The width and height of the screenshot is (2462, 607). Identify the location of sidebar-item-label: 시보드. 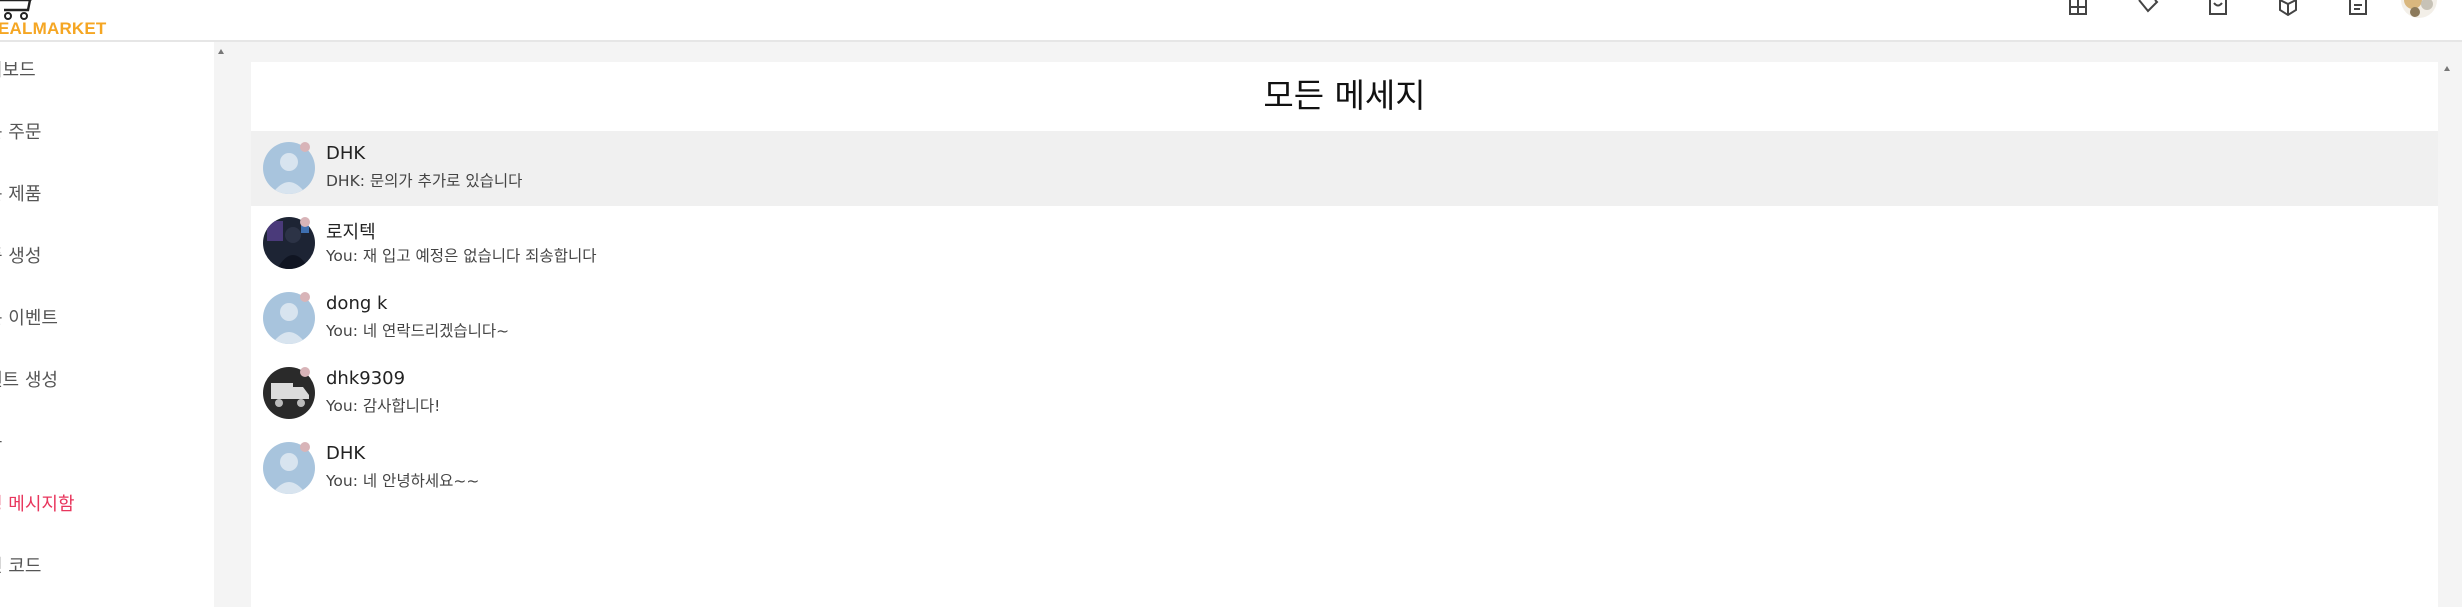
(18, 70).